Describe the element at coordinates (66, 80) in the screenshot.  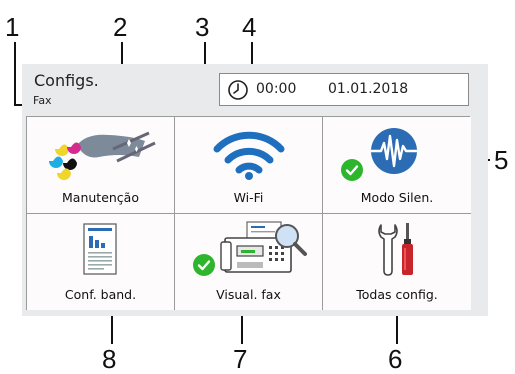
I see `page-title: Configs.` at that location.